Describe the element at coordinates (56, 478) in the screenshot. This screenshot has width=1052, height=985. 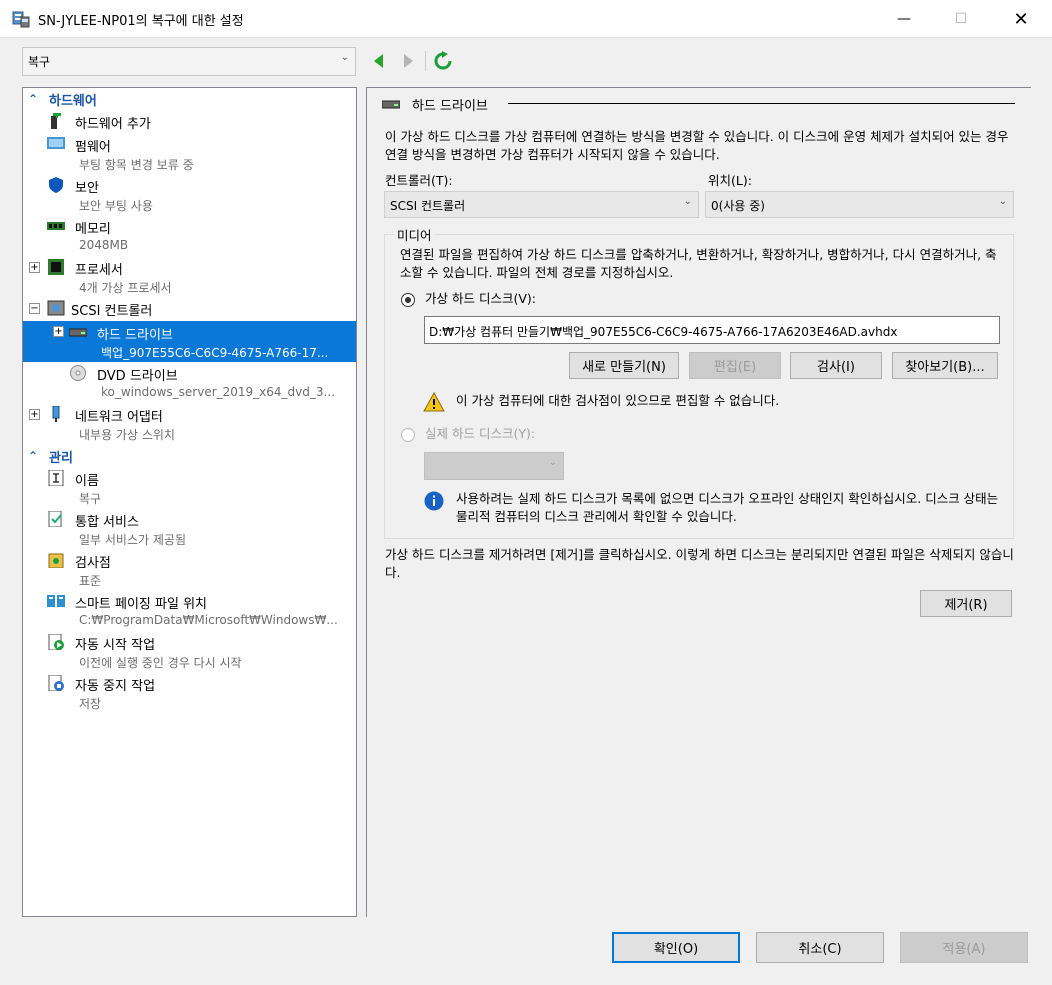
I see `name-icon` at that location.